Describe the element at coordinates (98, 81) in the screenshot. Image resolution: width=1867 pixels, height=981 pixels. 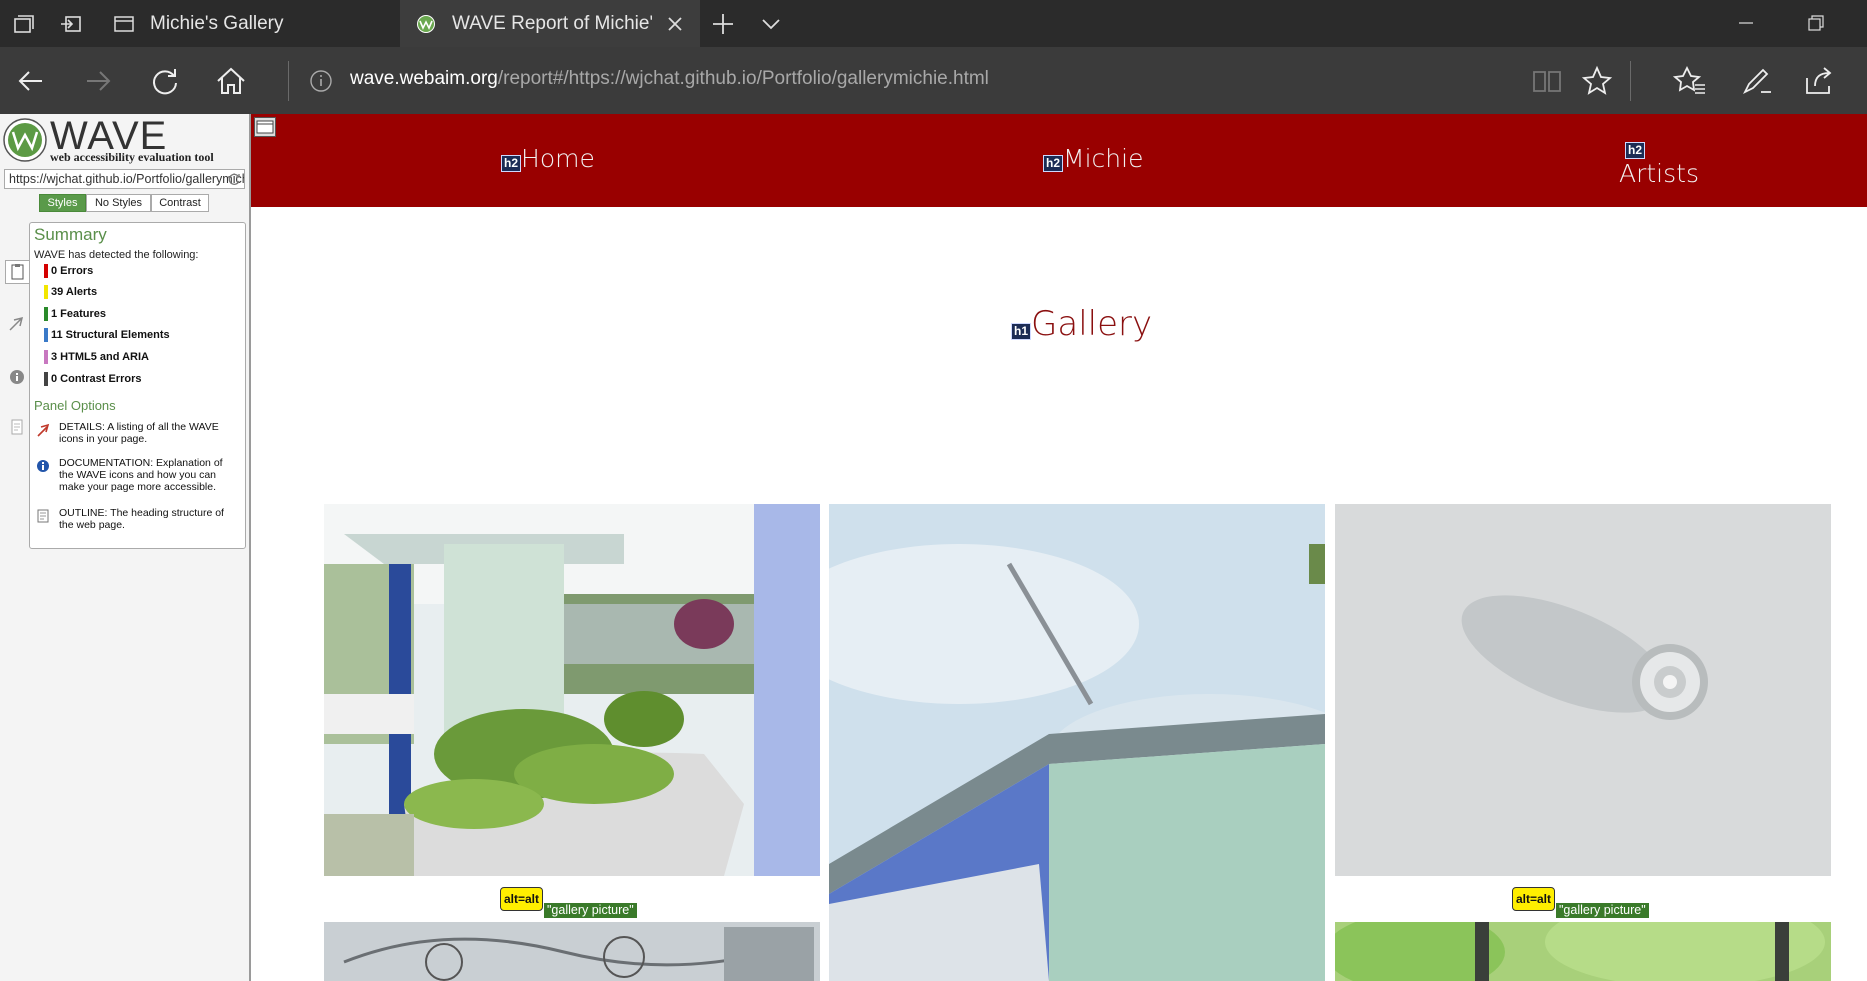
I see `forward-icon` at that location.